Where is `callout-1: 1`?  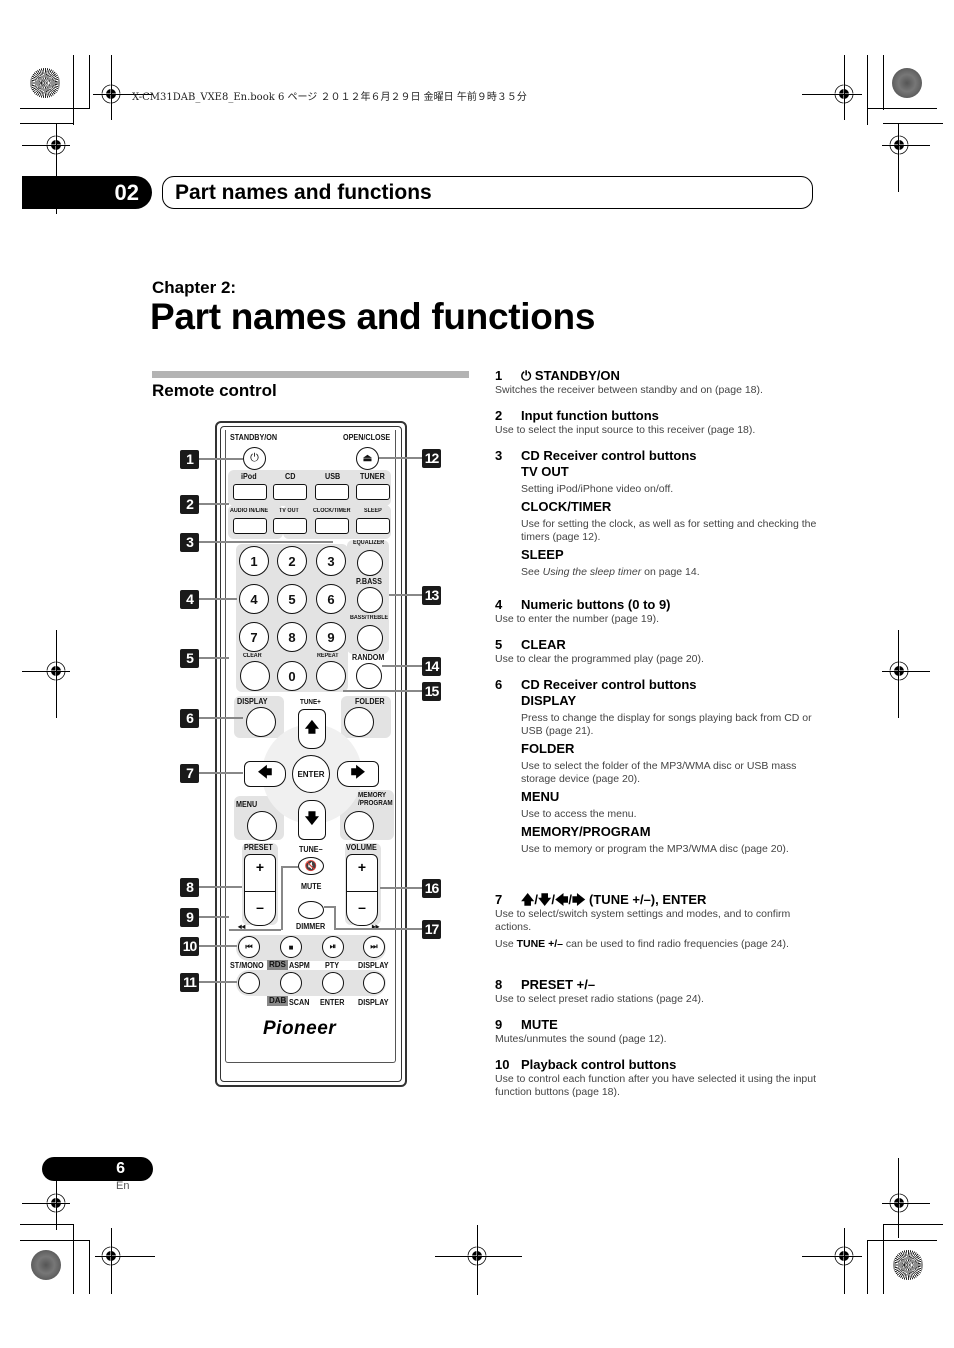
callout-1: 1 is located at coordinates (189, 459).